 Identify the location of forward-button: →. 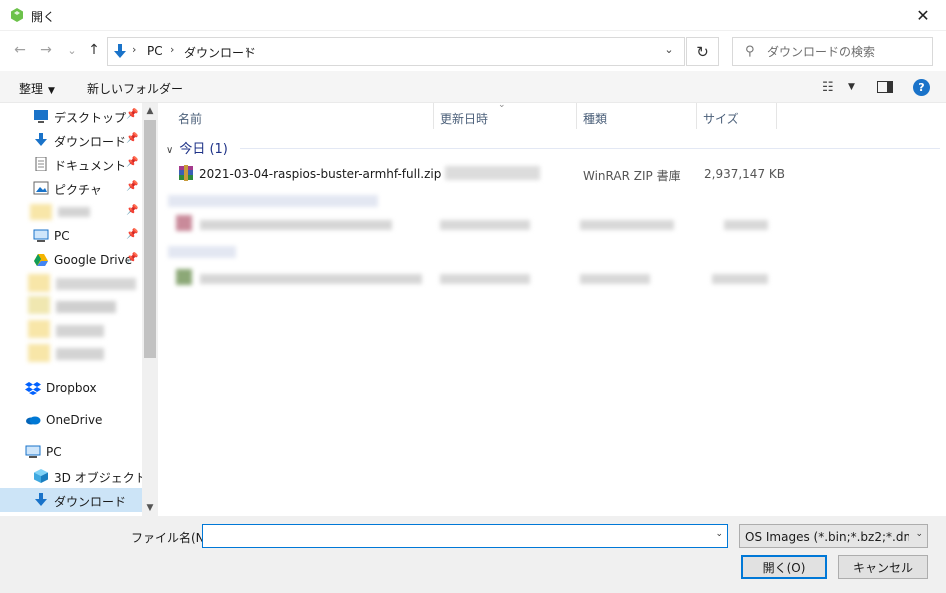
(46, 50).